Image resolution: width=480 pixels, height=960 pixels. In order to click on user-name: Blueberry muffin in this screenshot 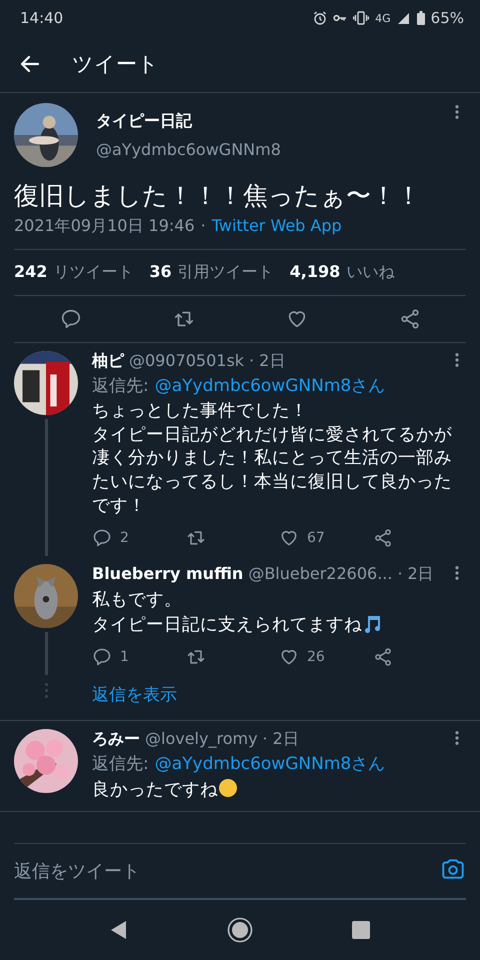, I will do `click(168, 574)`.